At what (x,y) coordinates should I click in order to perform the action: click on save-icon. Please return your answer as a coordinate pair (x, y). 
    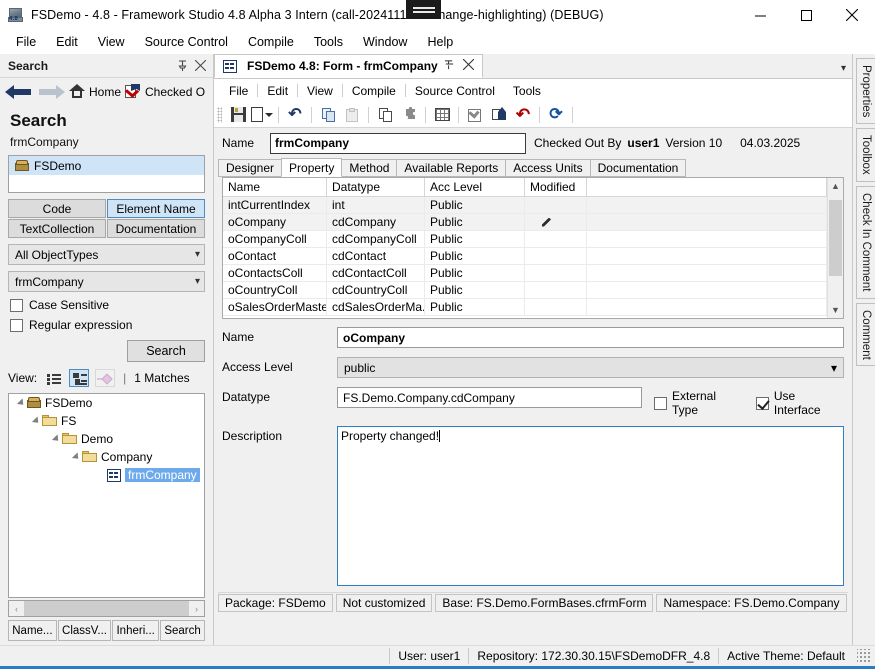
    Looking at the image, I should click on (238, 115).